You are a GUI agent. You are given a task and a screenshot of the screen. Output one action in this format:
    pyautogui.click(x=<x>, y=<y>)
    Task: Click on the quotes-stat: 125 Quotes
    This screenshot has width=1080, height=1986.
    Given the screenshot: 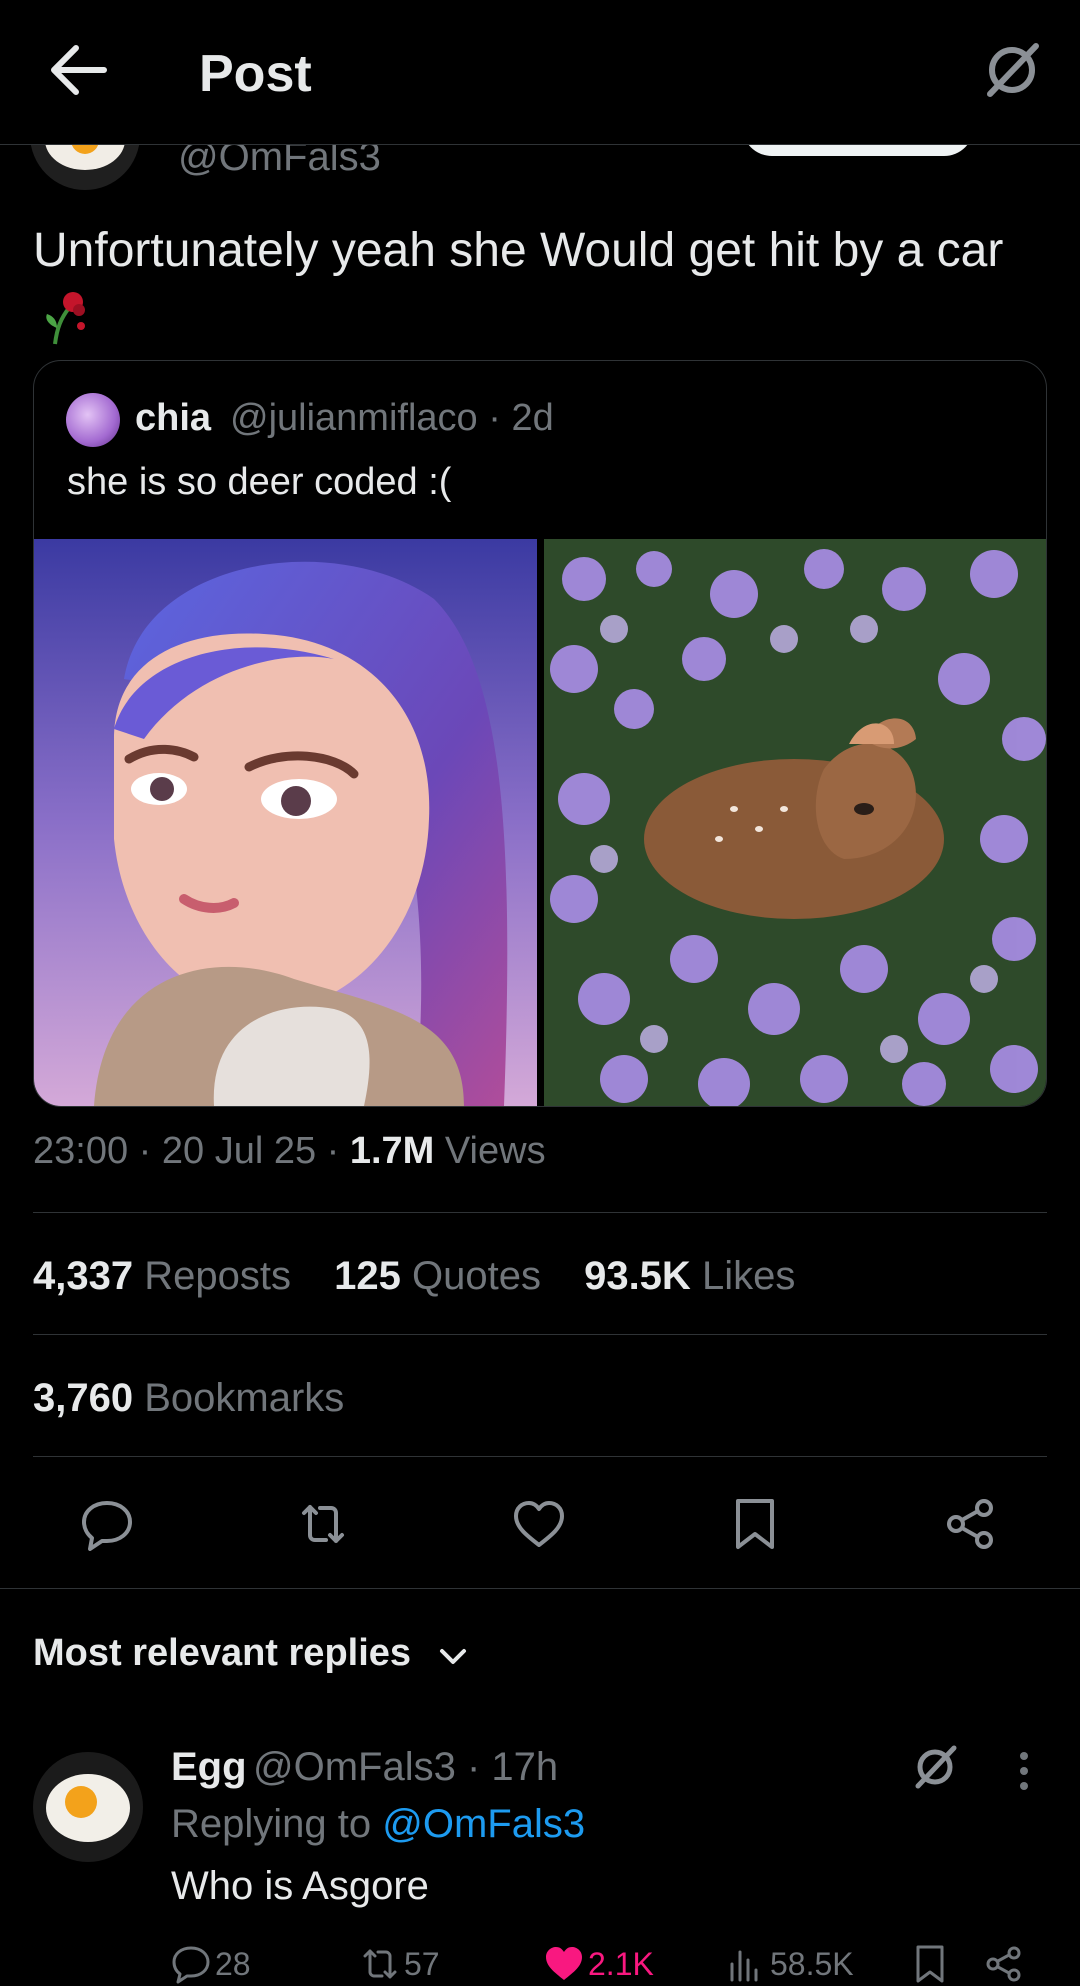 What is the action you would take?
    pyautogui.click(x=437, y=1276)
    